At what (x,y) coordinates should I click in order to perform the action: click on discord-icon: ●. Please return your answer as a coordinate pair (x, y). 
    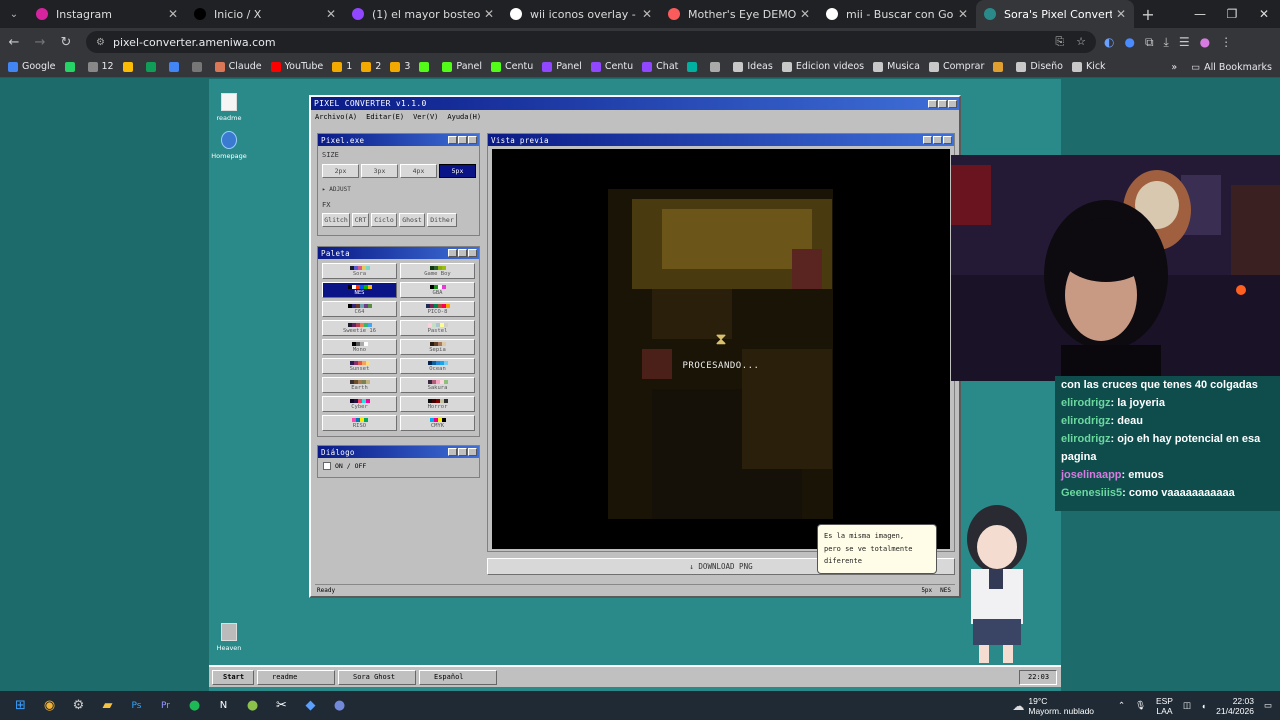
    Looking at the image, I should click on (339, 705).